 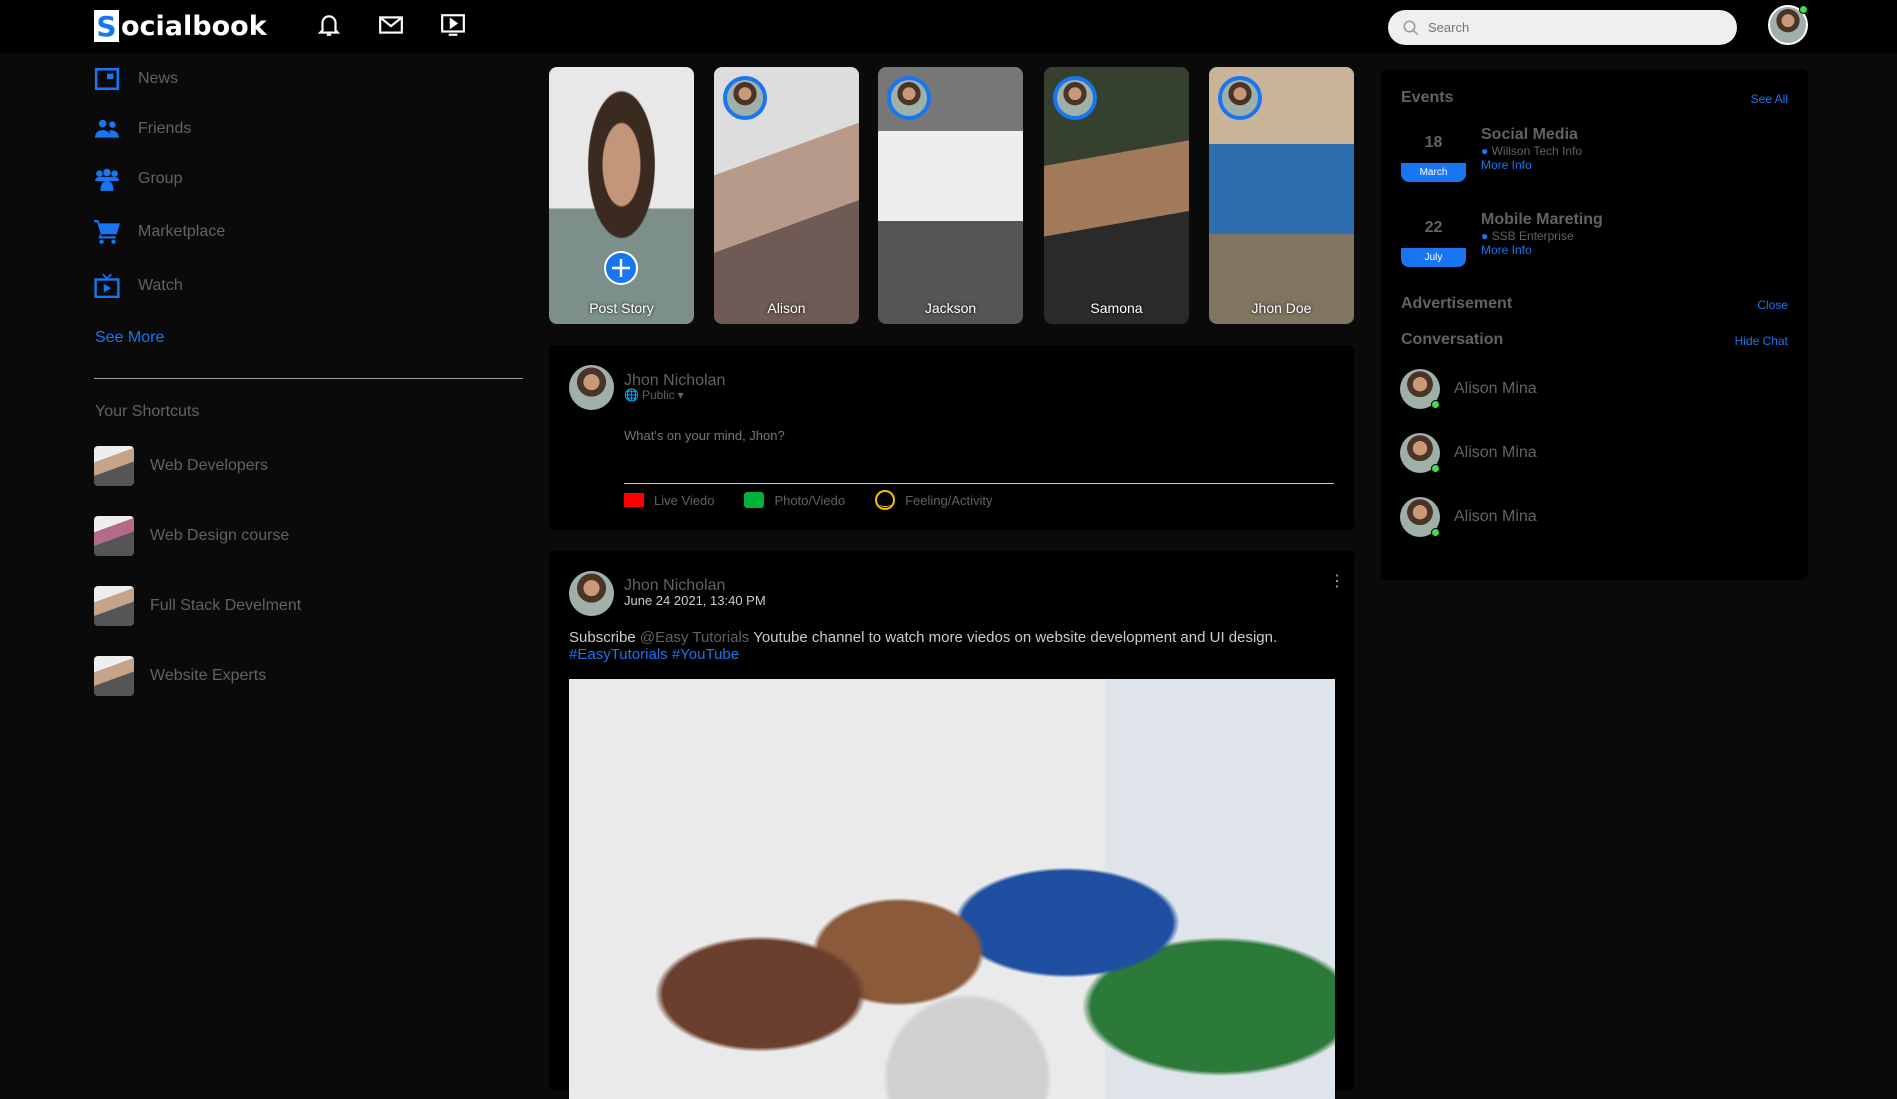 I want to click on event-item: Mobile Mareting ● SSB Enterprise More Info, so click(x=1542, y=234).